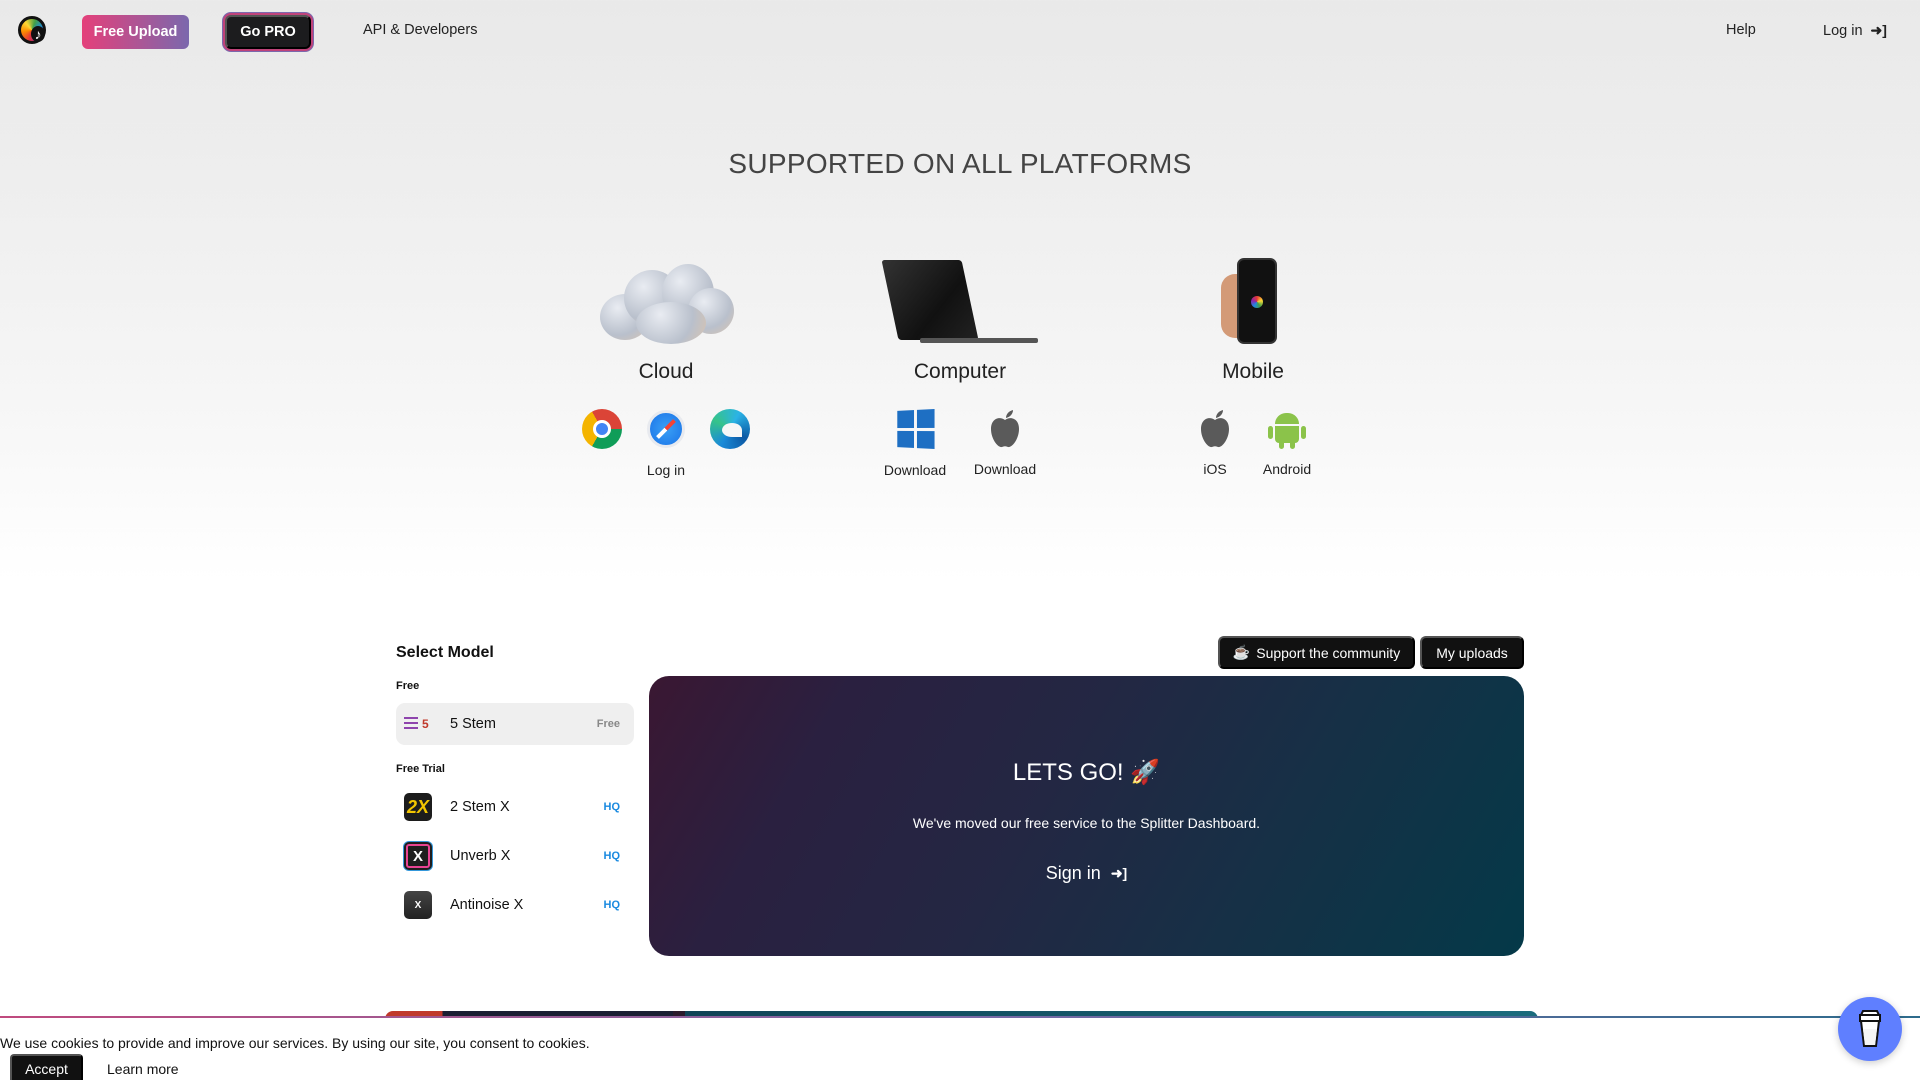 The image size is (1920, 1080). What do you see at coordinates (418, 724) in the screenshot?
I see `5-stem-icon: 5` at bounding box center [418, 724].